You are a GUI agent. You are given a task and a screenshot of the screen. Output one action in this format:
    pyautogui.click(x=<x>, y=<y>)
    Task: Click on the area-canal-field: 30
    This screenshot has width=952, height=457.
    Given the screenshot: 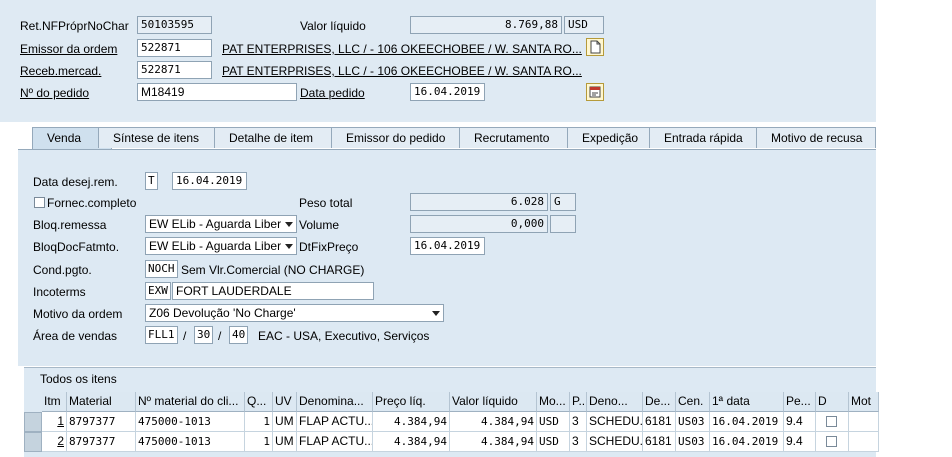 What is the action you would take?
    pyautogui.click(x=203, y=335)
    